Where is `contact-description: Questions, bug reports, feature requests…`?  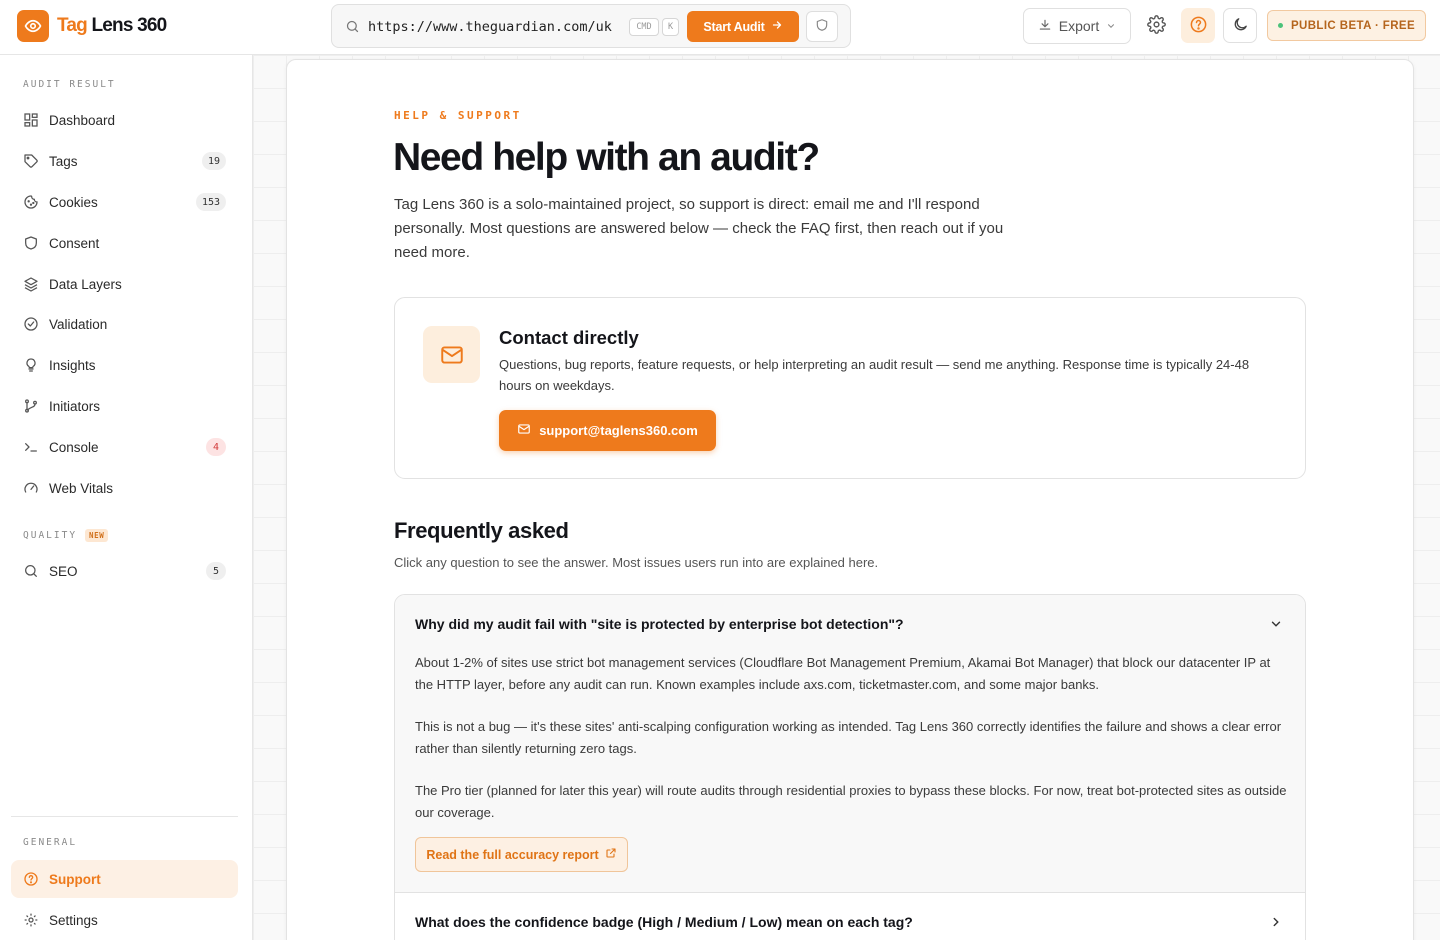
contact-description: Questions, bug reports, feature requests… is located at coordinates (874, 375).